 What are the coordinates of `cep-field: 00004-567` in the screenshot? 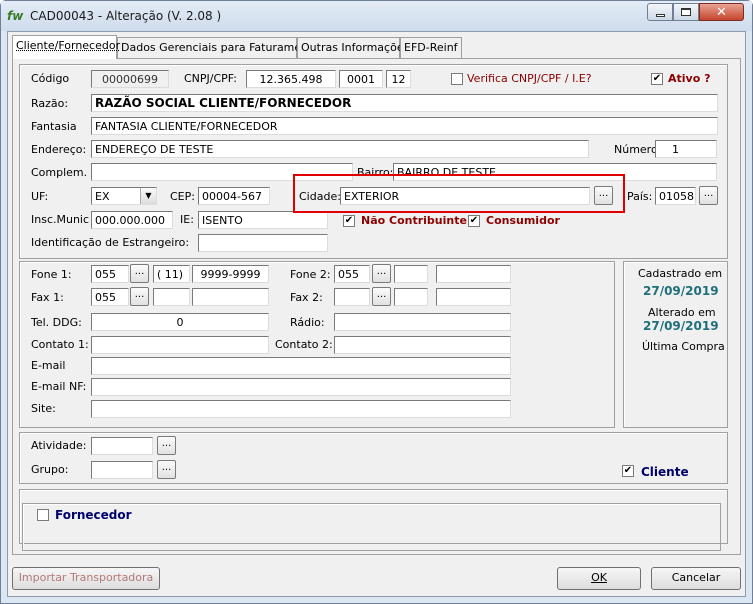 It's located at (234, 196).